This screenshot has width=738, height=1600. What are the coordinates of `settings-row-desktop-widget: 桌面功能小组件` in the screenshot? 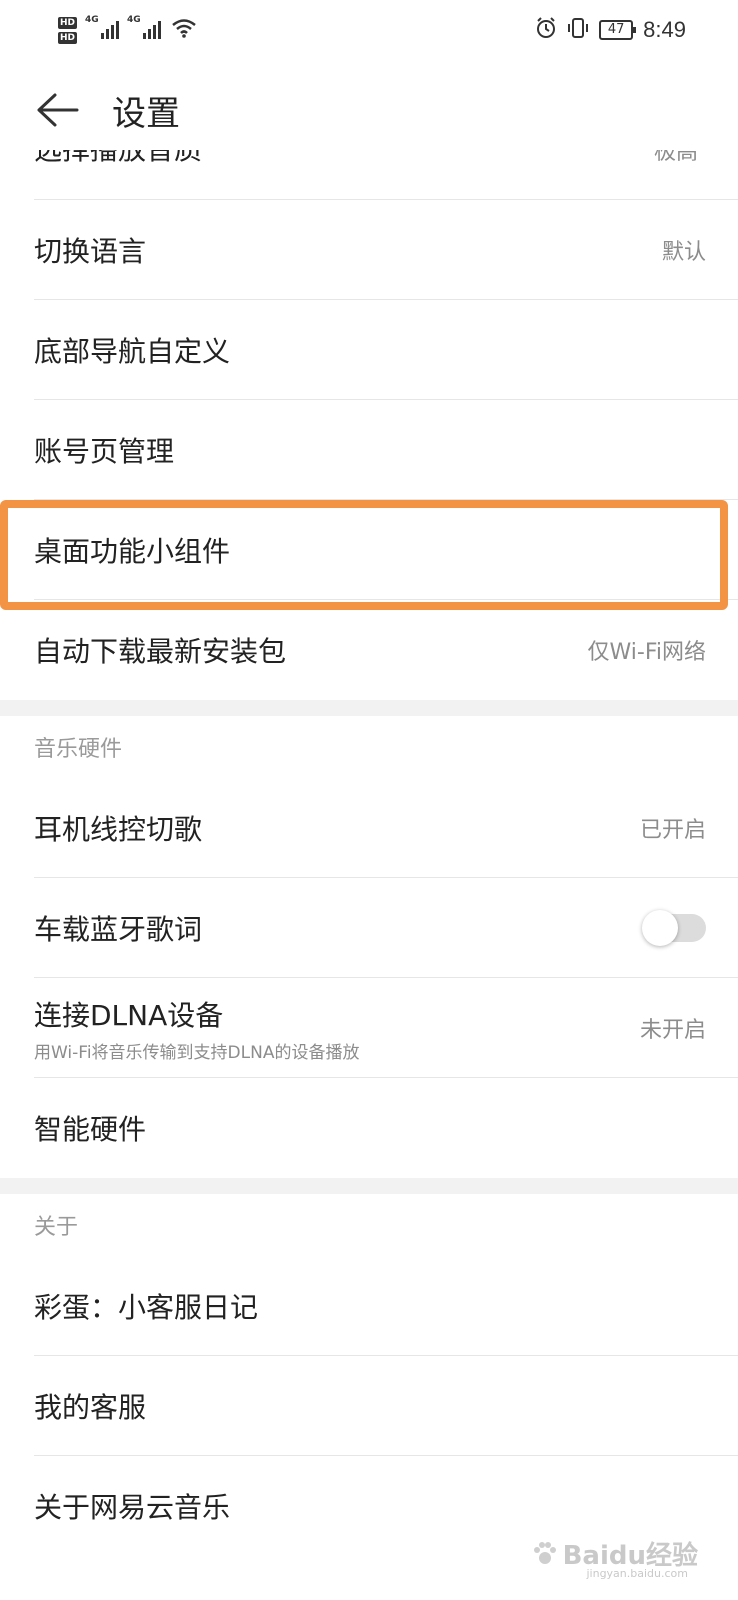 It's located at (369, 550).